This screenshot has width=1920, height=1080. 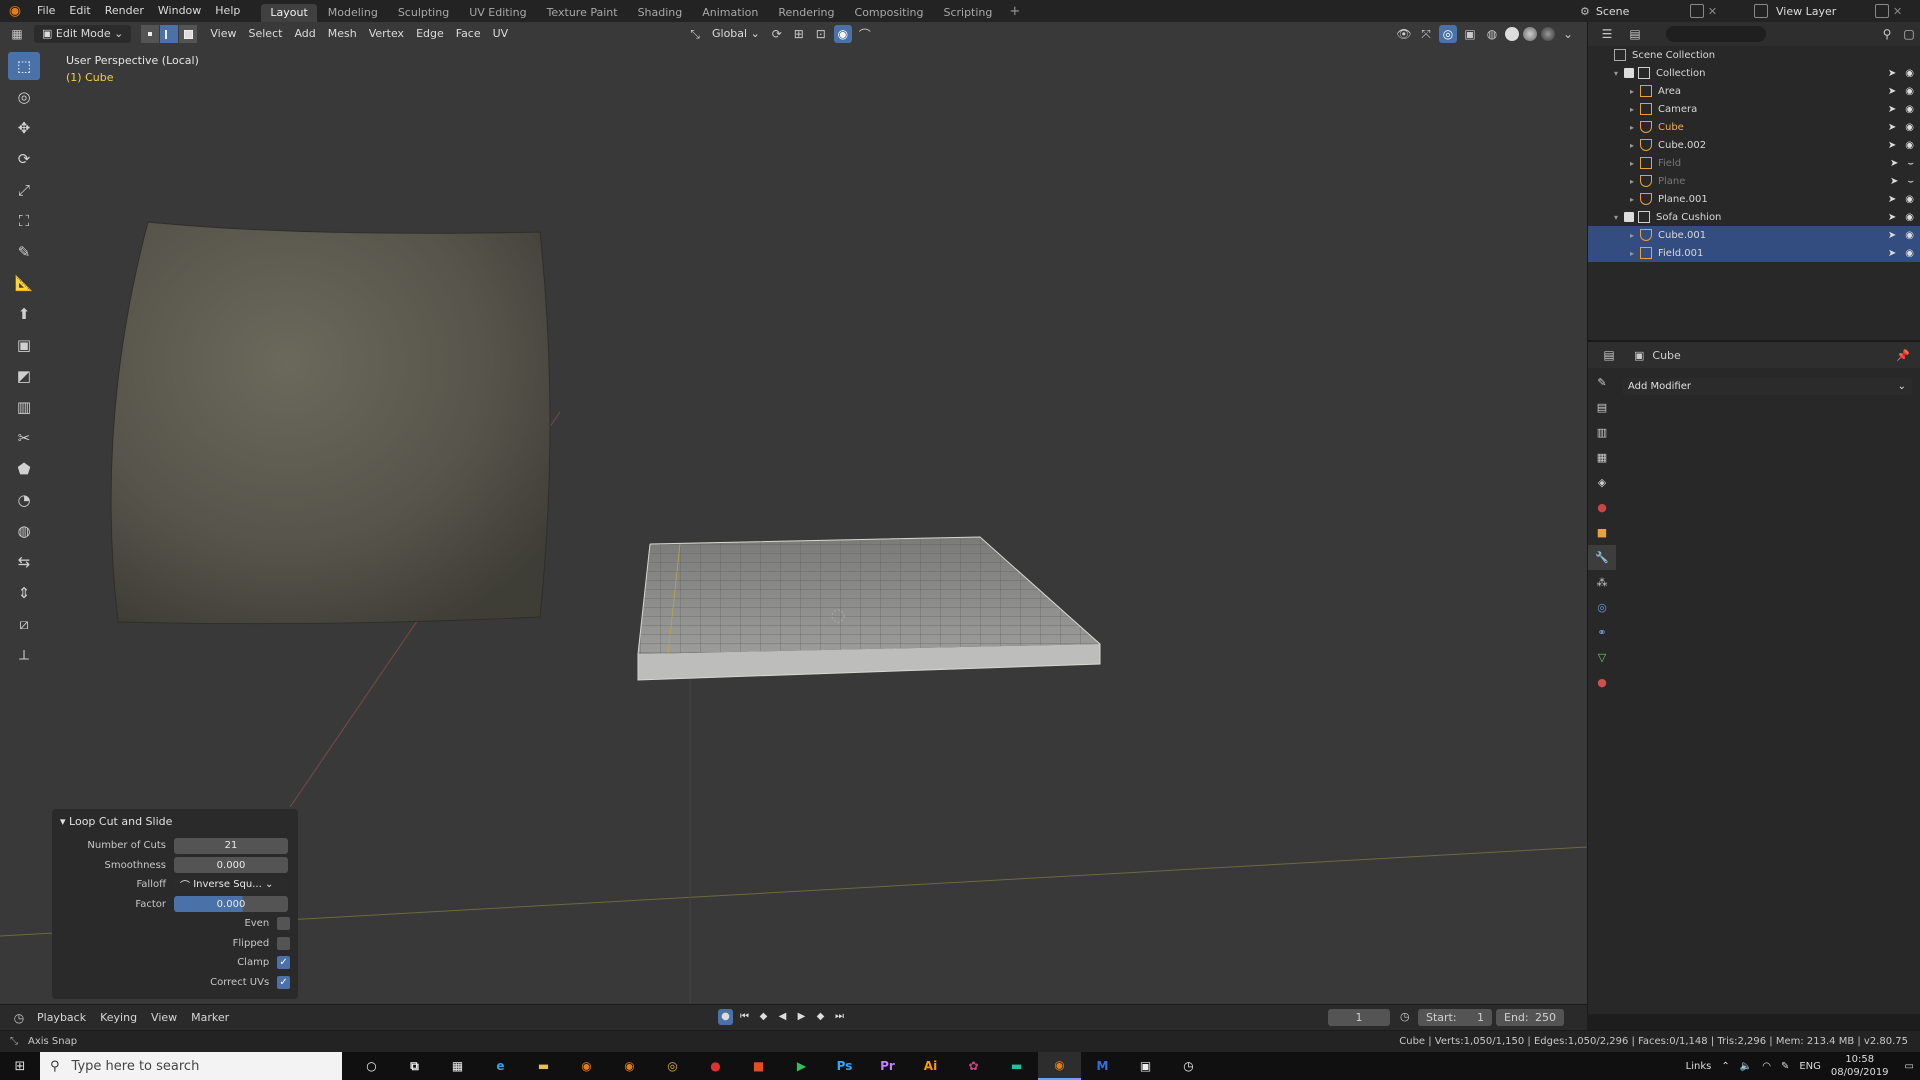 I want to click on spin-icon: ◔, so click(x=24, y=500).